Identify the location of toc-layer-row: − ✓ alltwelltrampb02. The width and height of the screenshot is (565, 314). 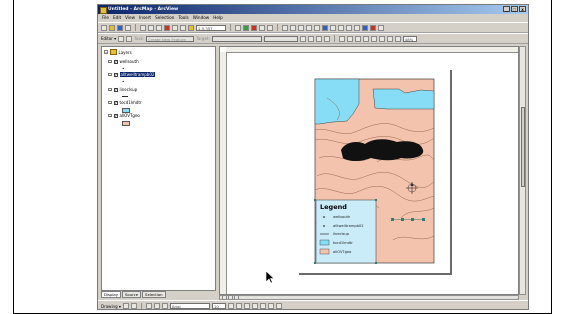
(132, 74).